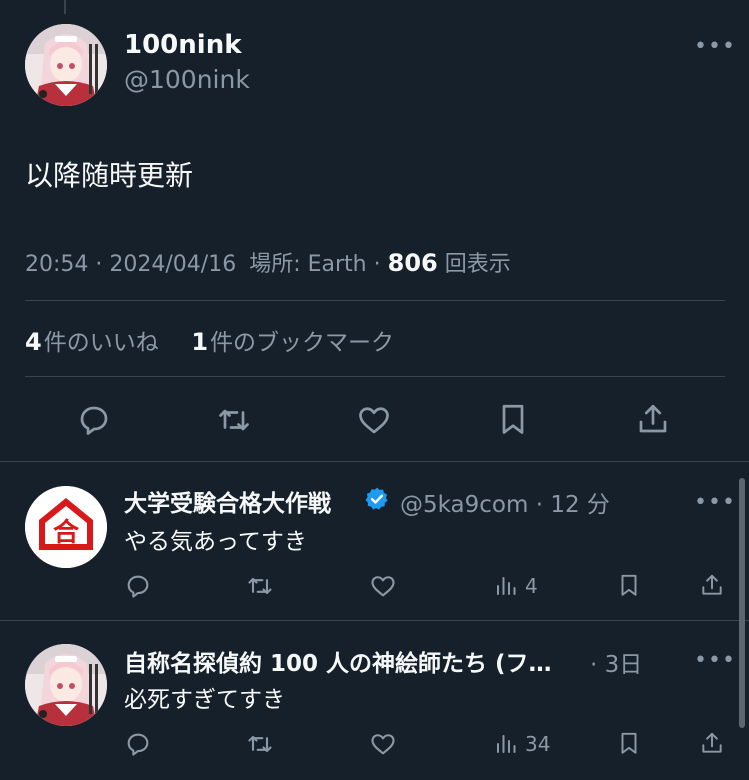 The width and height of the screenshot is (749, 780). Describe the element at coordinates (183, 45) in the screenshot. I see `author-name: 100nink` at that location.